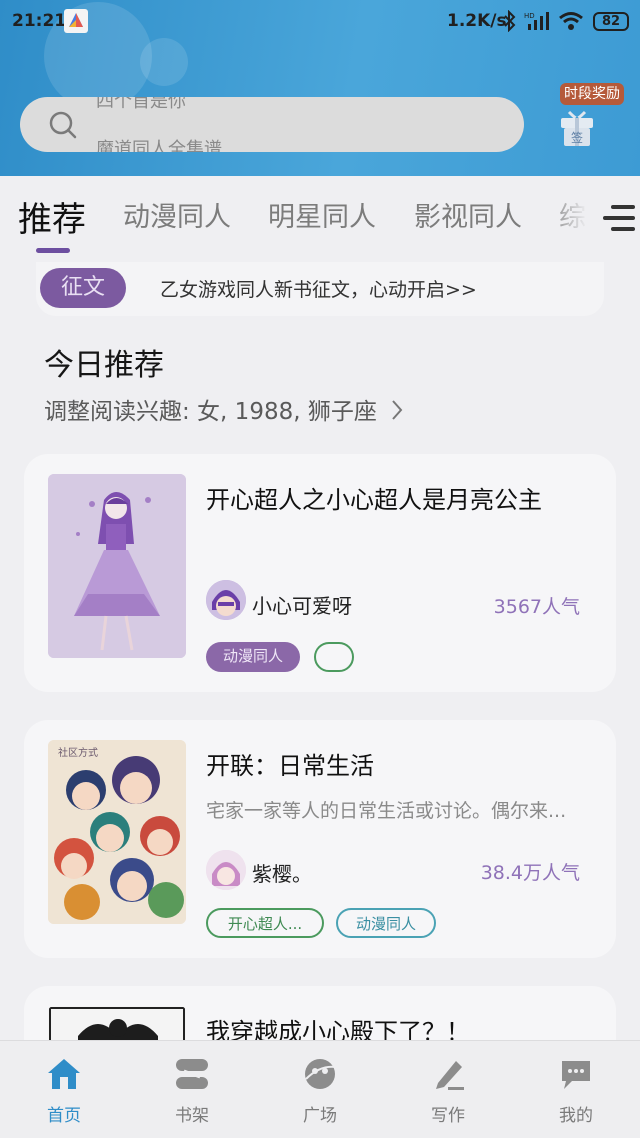 The image size is (640, 1138). What do you see at coordinates (571, 23) in the screenshot?
I see `wifi-icon` at bounding box center [571, 23].